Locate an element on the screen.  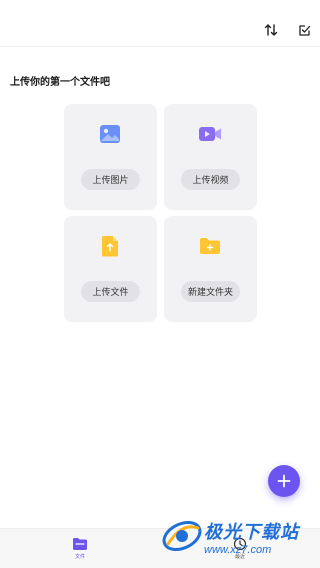
add-button is located at coordinates (284, 481).